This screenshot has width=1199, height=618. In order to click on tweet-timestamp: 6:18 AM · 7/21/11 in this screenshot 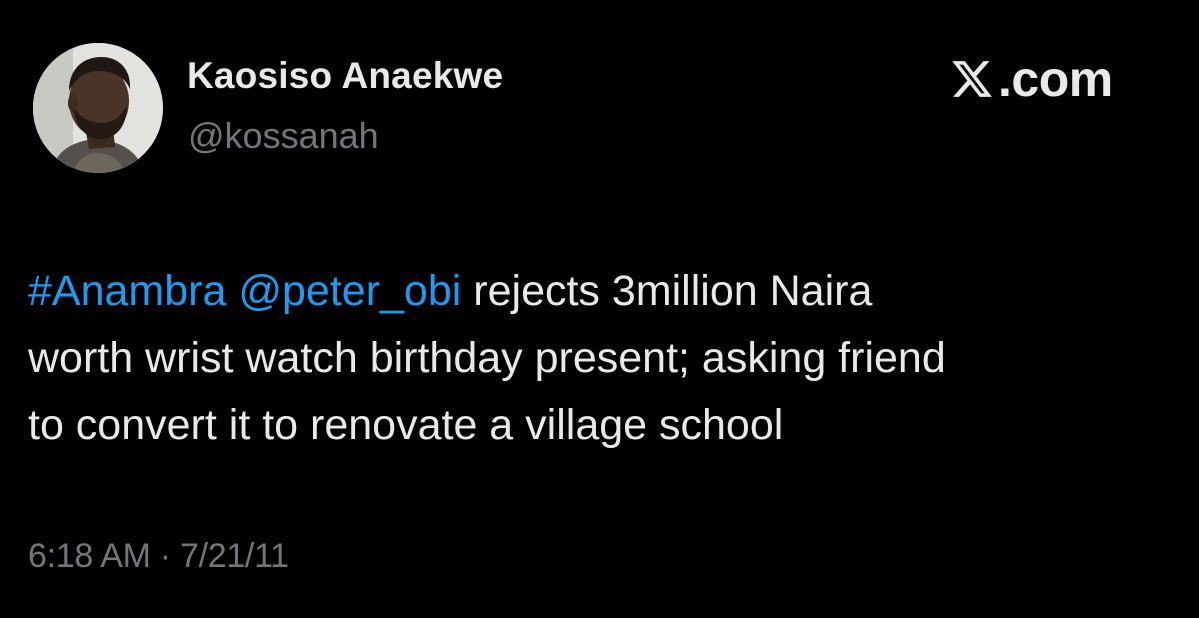, I will do `click(158, 556)`.